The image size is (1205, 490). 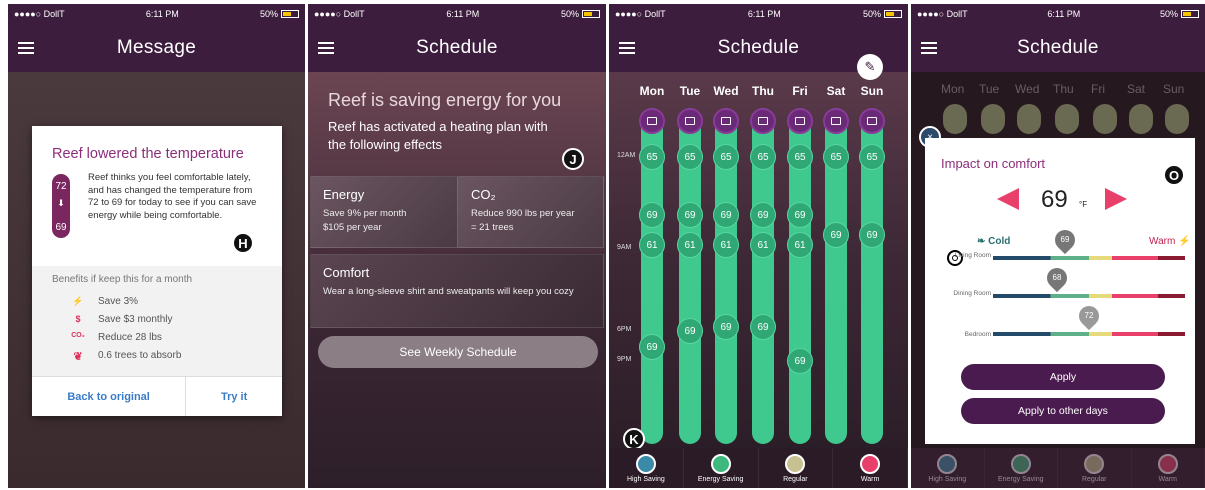 I want to click on co2-icon: CO₂, so click(x=78, y=335).